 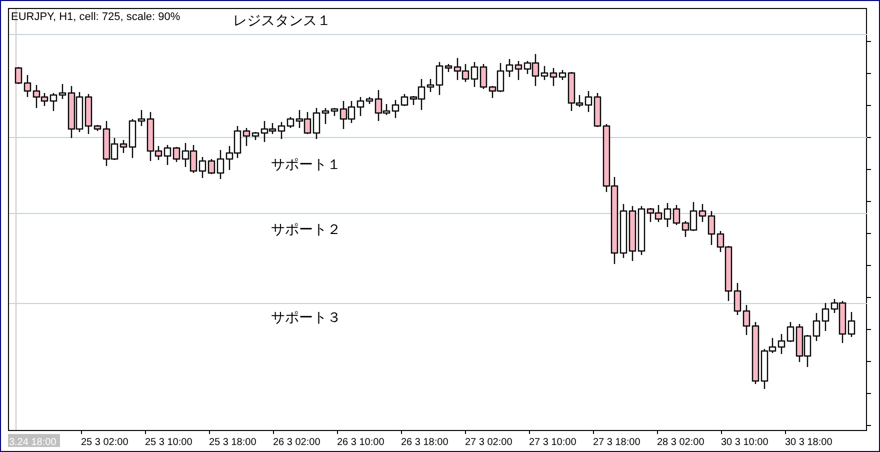 What do you see at coordinates (296, 442) in the screenshot?
I see `time-label: 26 3 02:00` at bounding box center [296, 442].